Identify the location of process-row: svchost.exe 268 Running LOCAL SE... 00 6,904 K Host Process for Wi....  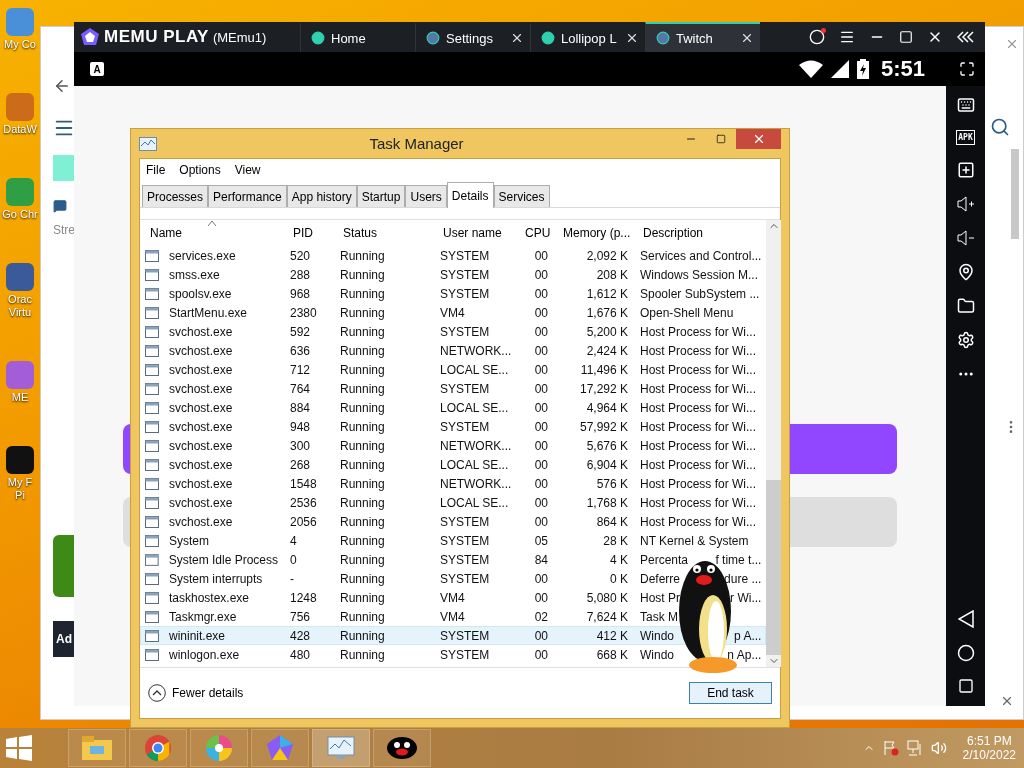
(453, 464).